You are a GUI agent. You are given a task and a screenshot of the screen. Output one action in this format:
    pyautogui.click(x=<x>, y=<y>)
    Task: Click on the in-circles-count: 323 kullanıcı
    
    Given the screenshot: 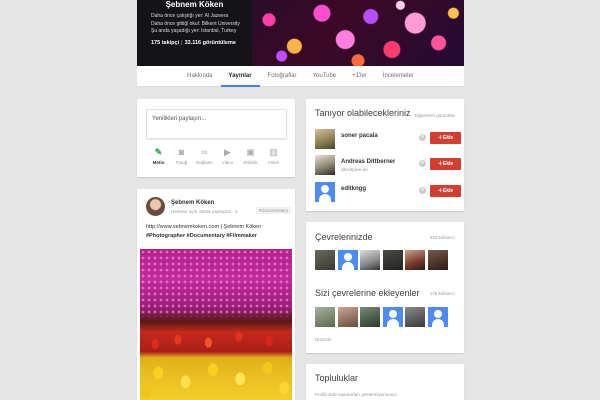 What is the action you would take?
    pyautogui.click(x=442, y=237)
    